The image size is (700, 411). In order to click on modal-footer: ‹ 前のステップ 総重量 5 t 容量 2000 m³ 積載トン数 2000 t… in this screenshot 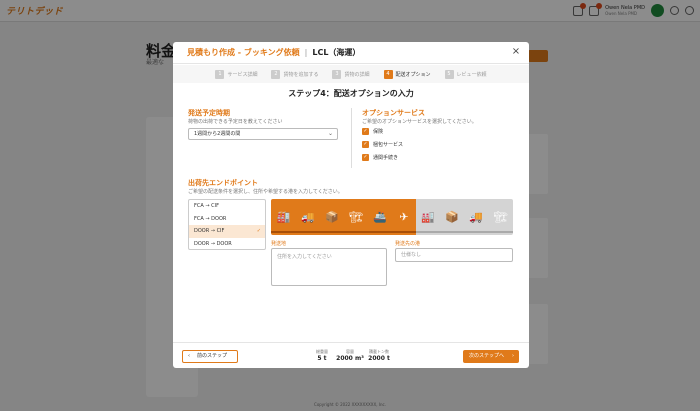, I will do `click(351, 355)`.